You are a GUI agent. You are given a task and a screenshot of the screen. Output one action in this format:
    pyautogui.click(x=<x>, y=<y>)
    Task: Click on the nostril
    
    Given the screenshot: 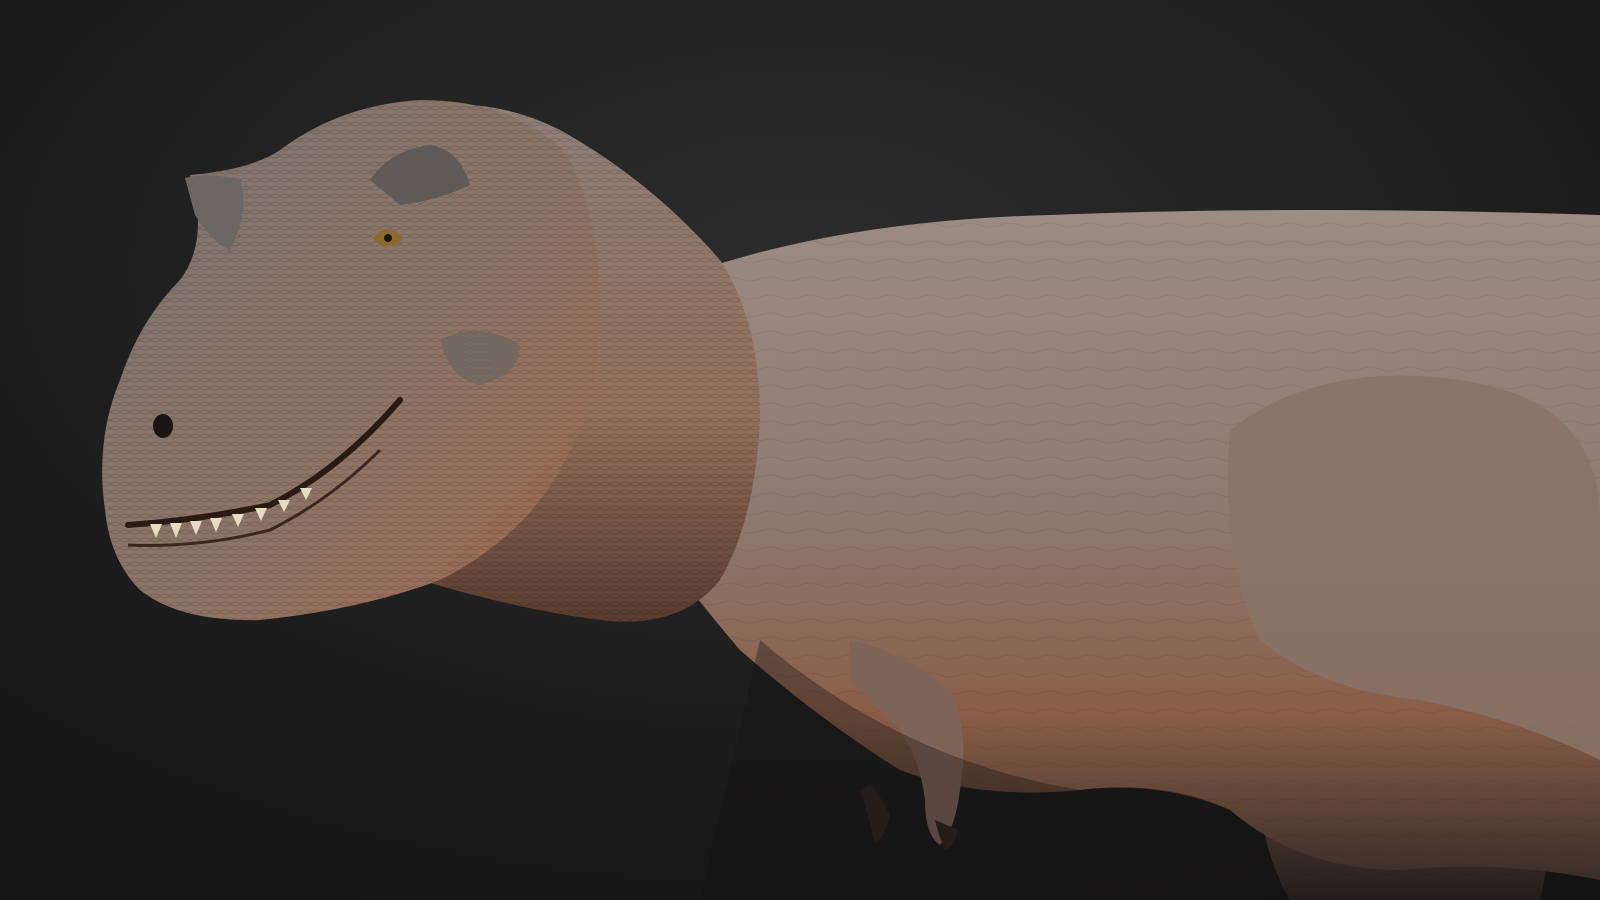 What is the action you would take?
    pyautogui.click(x=163, y=426)
    